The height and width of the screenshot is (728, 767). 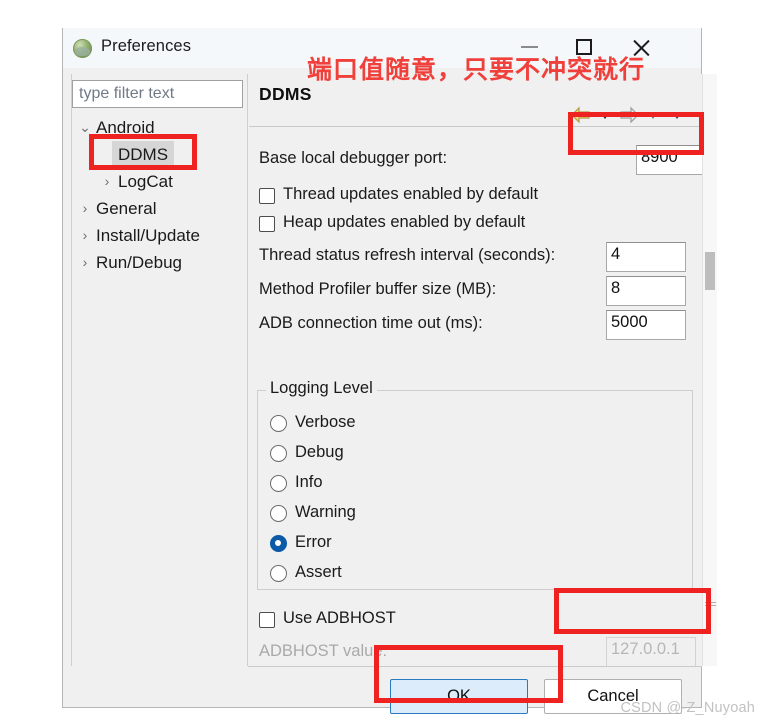 What do you see at coordinates (459, 696) in the screenshot?
I see `ok-button: OK` at bounding box center [459, 696].